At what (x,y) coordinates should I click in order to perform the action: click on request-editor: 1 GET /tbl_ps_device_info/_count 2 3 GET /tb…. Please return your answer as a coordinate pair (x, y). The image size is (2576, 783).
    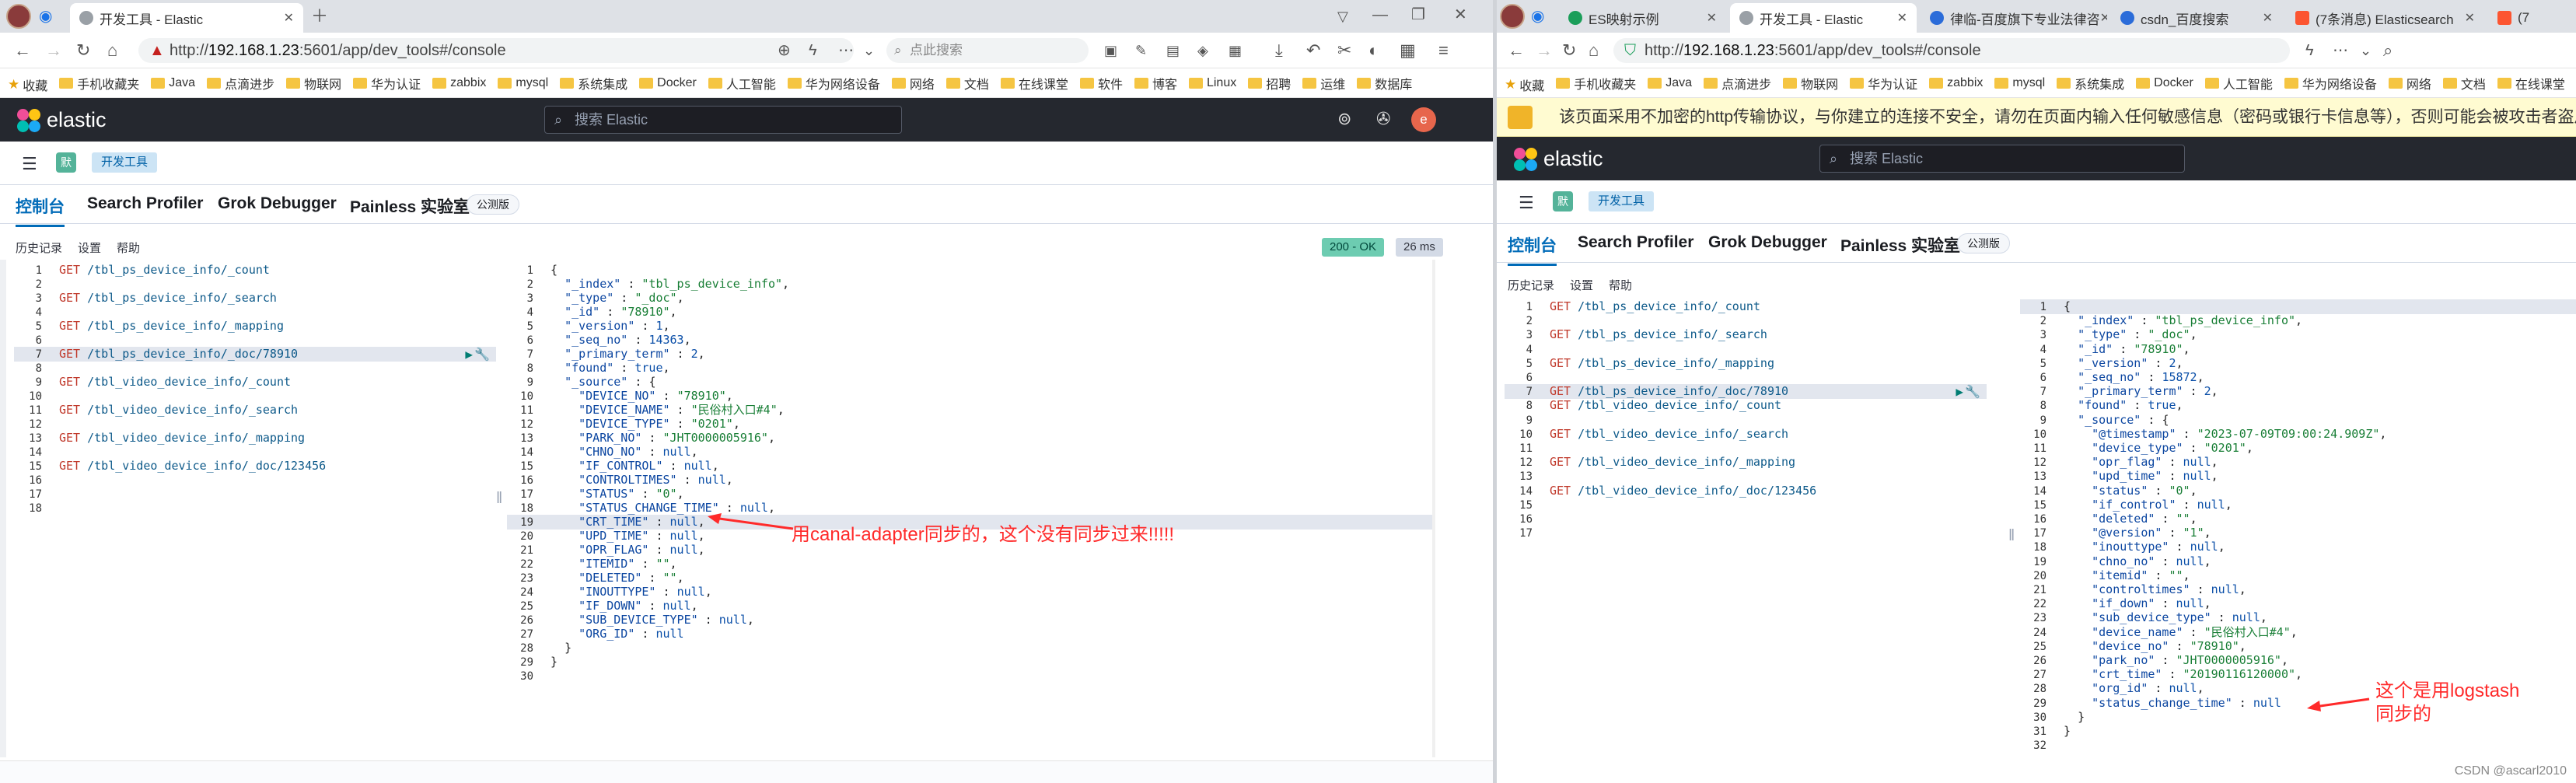
    Looking at the image, I should click on (255, 512).